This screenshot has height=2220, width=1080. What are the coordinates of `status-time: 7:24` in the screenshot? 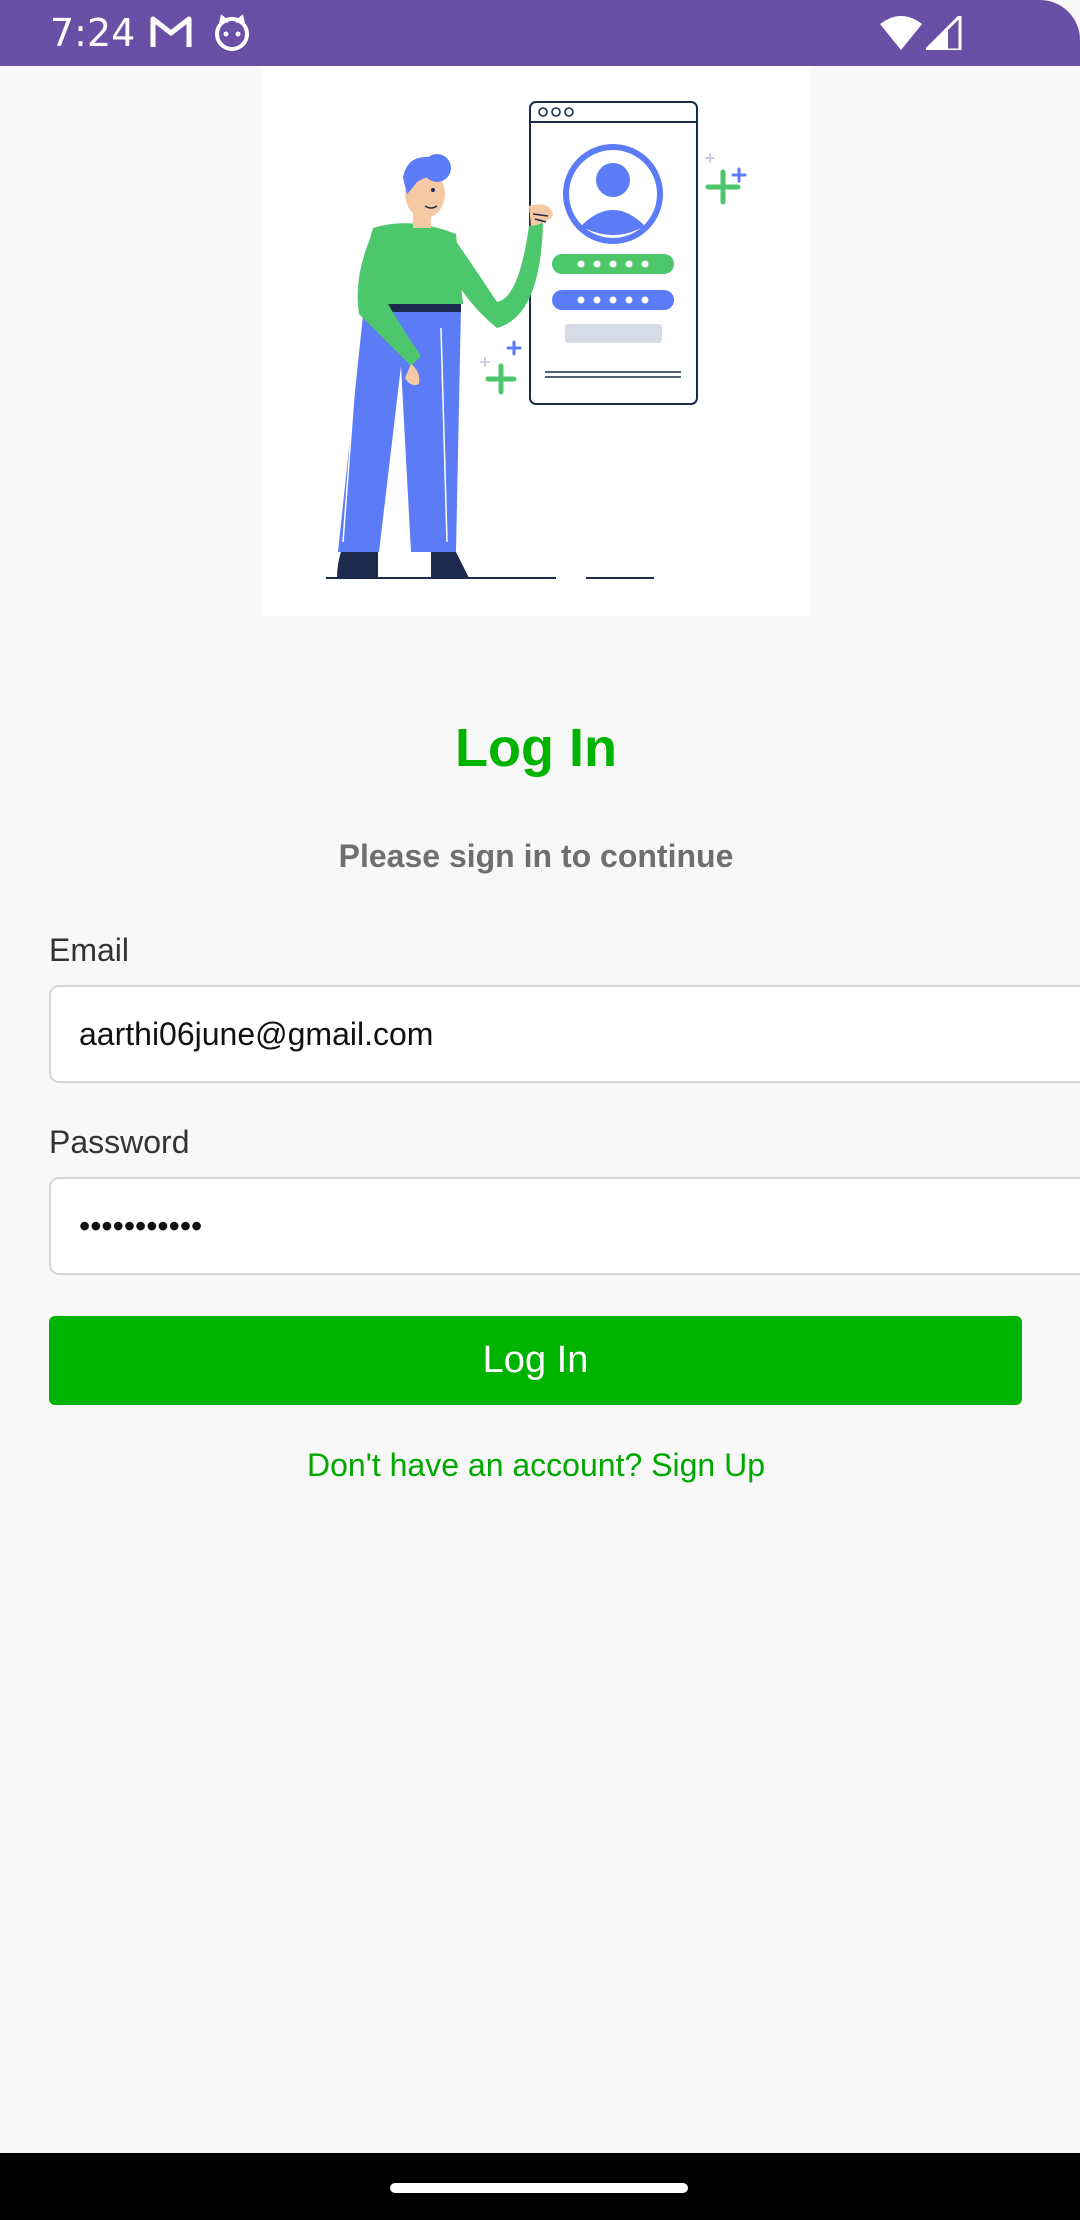 It's located at (93, 33).